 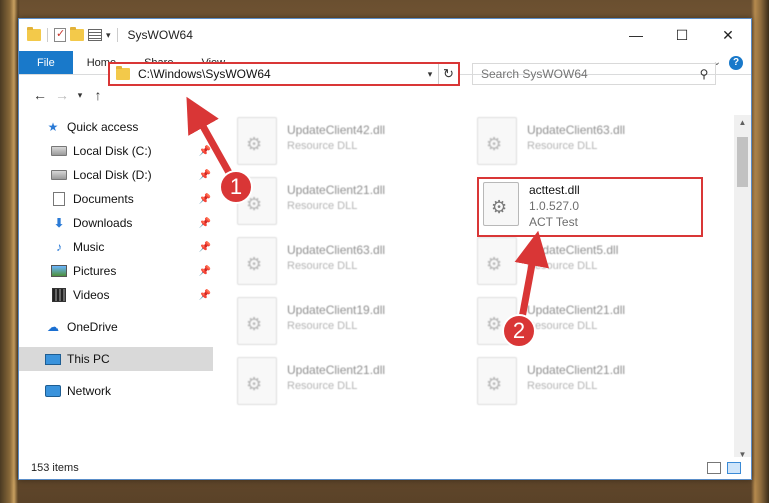 What do you see at coordinates (116, 223) in the screenshot?
I see `nav-item-downloads: ⬇ Downloads 📌` at bounding box center [116, 223].